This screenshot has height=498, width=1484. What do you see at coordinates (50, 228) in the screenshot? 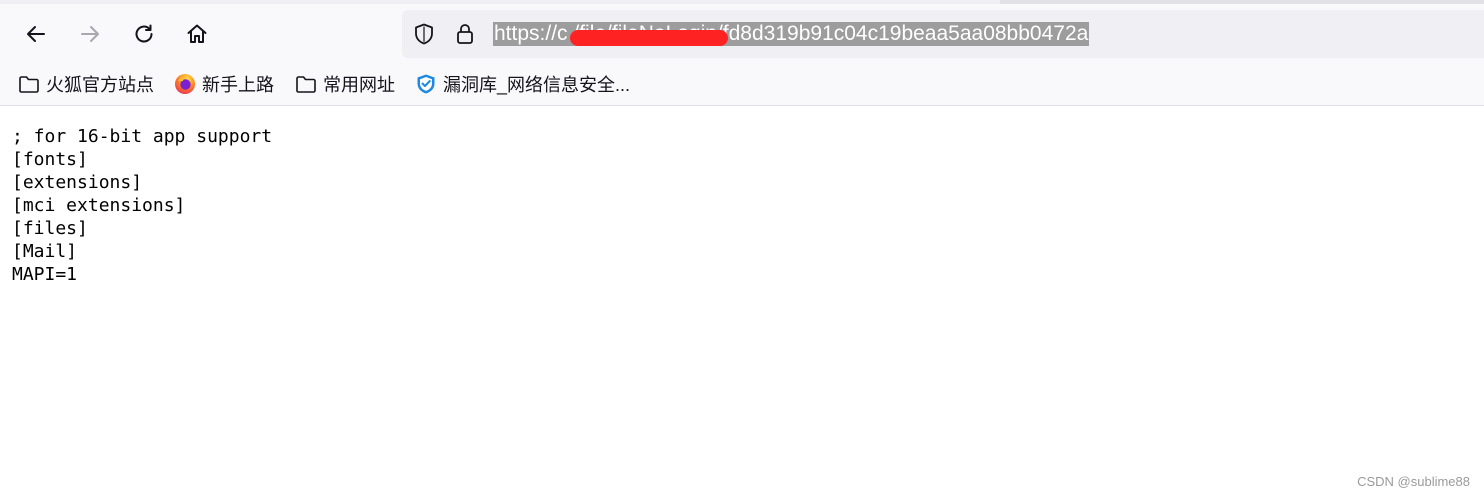
I see `content-line: [files]` at bounding box center [50, 228].